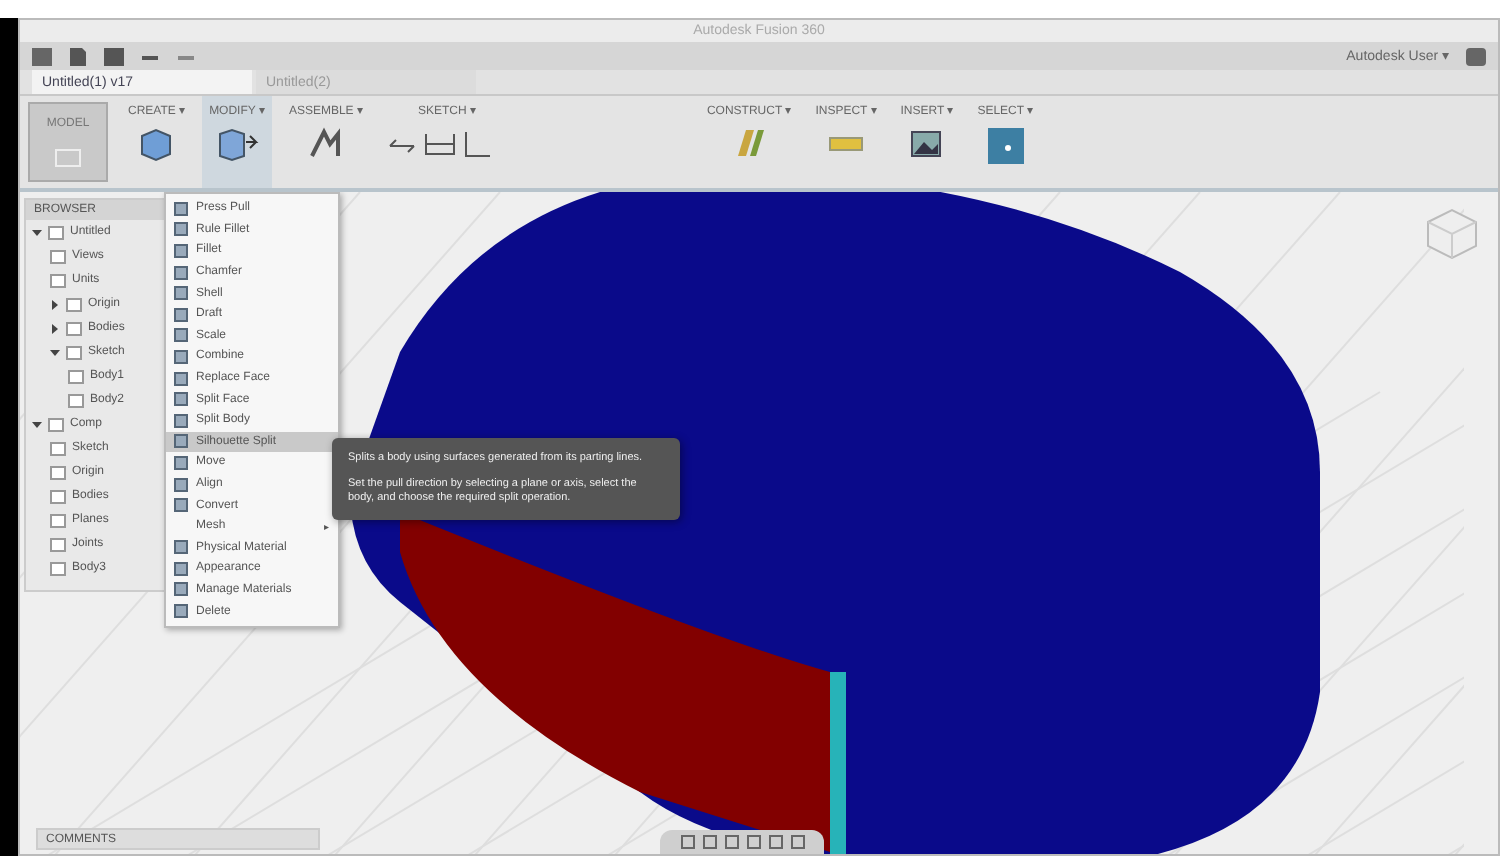 The image size is (1500, 856). Describe the element at coordinates (237, 144) in the screenshot. I see `press-pull-icon` at that location.